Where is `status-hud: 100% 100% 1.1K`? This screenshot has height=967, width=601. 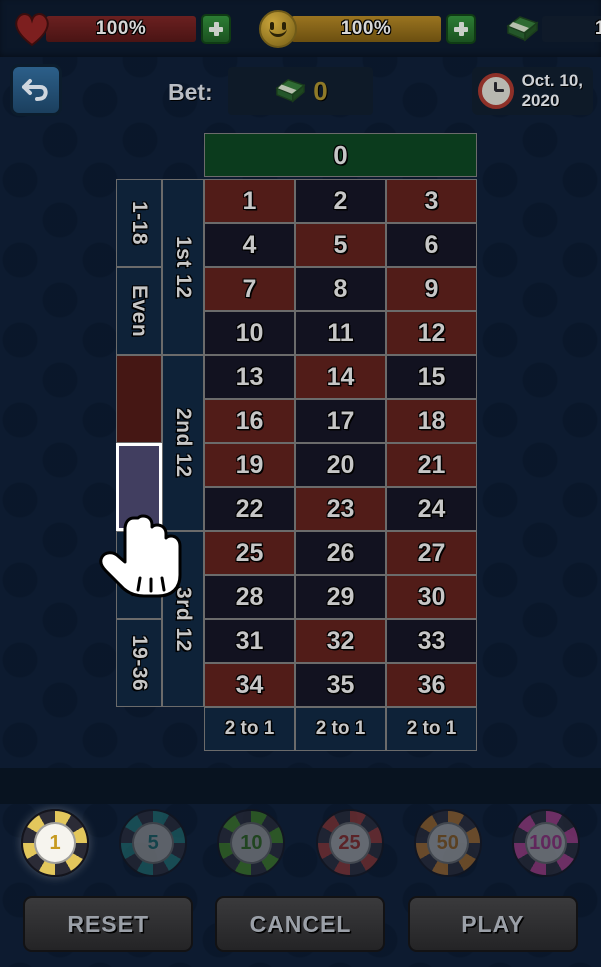
status-hud: 100% 100% 1.1K is located at coordinates (300, 28).